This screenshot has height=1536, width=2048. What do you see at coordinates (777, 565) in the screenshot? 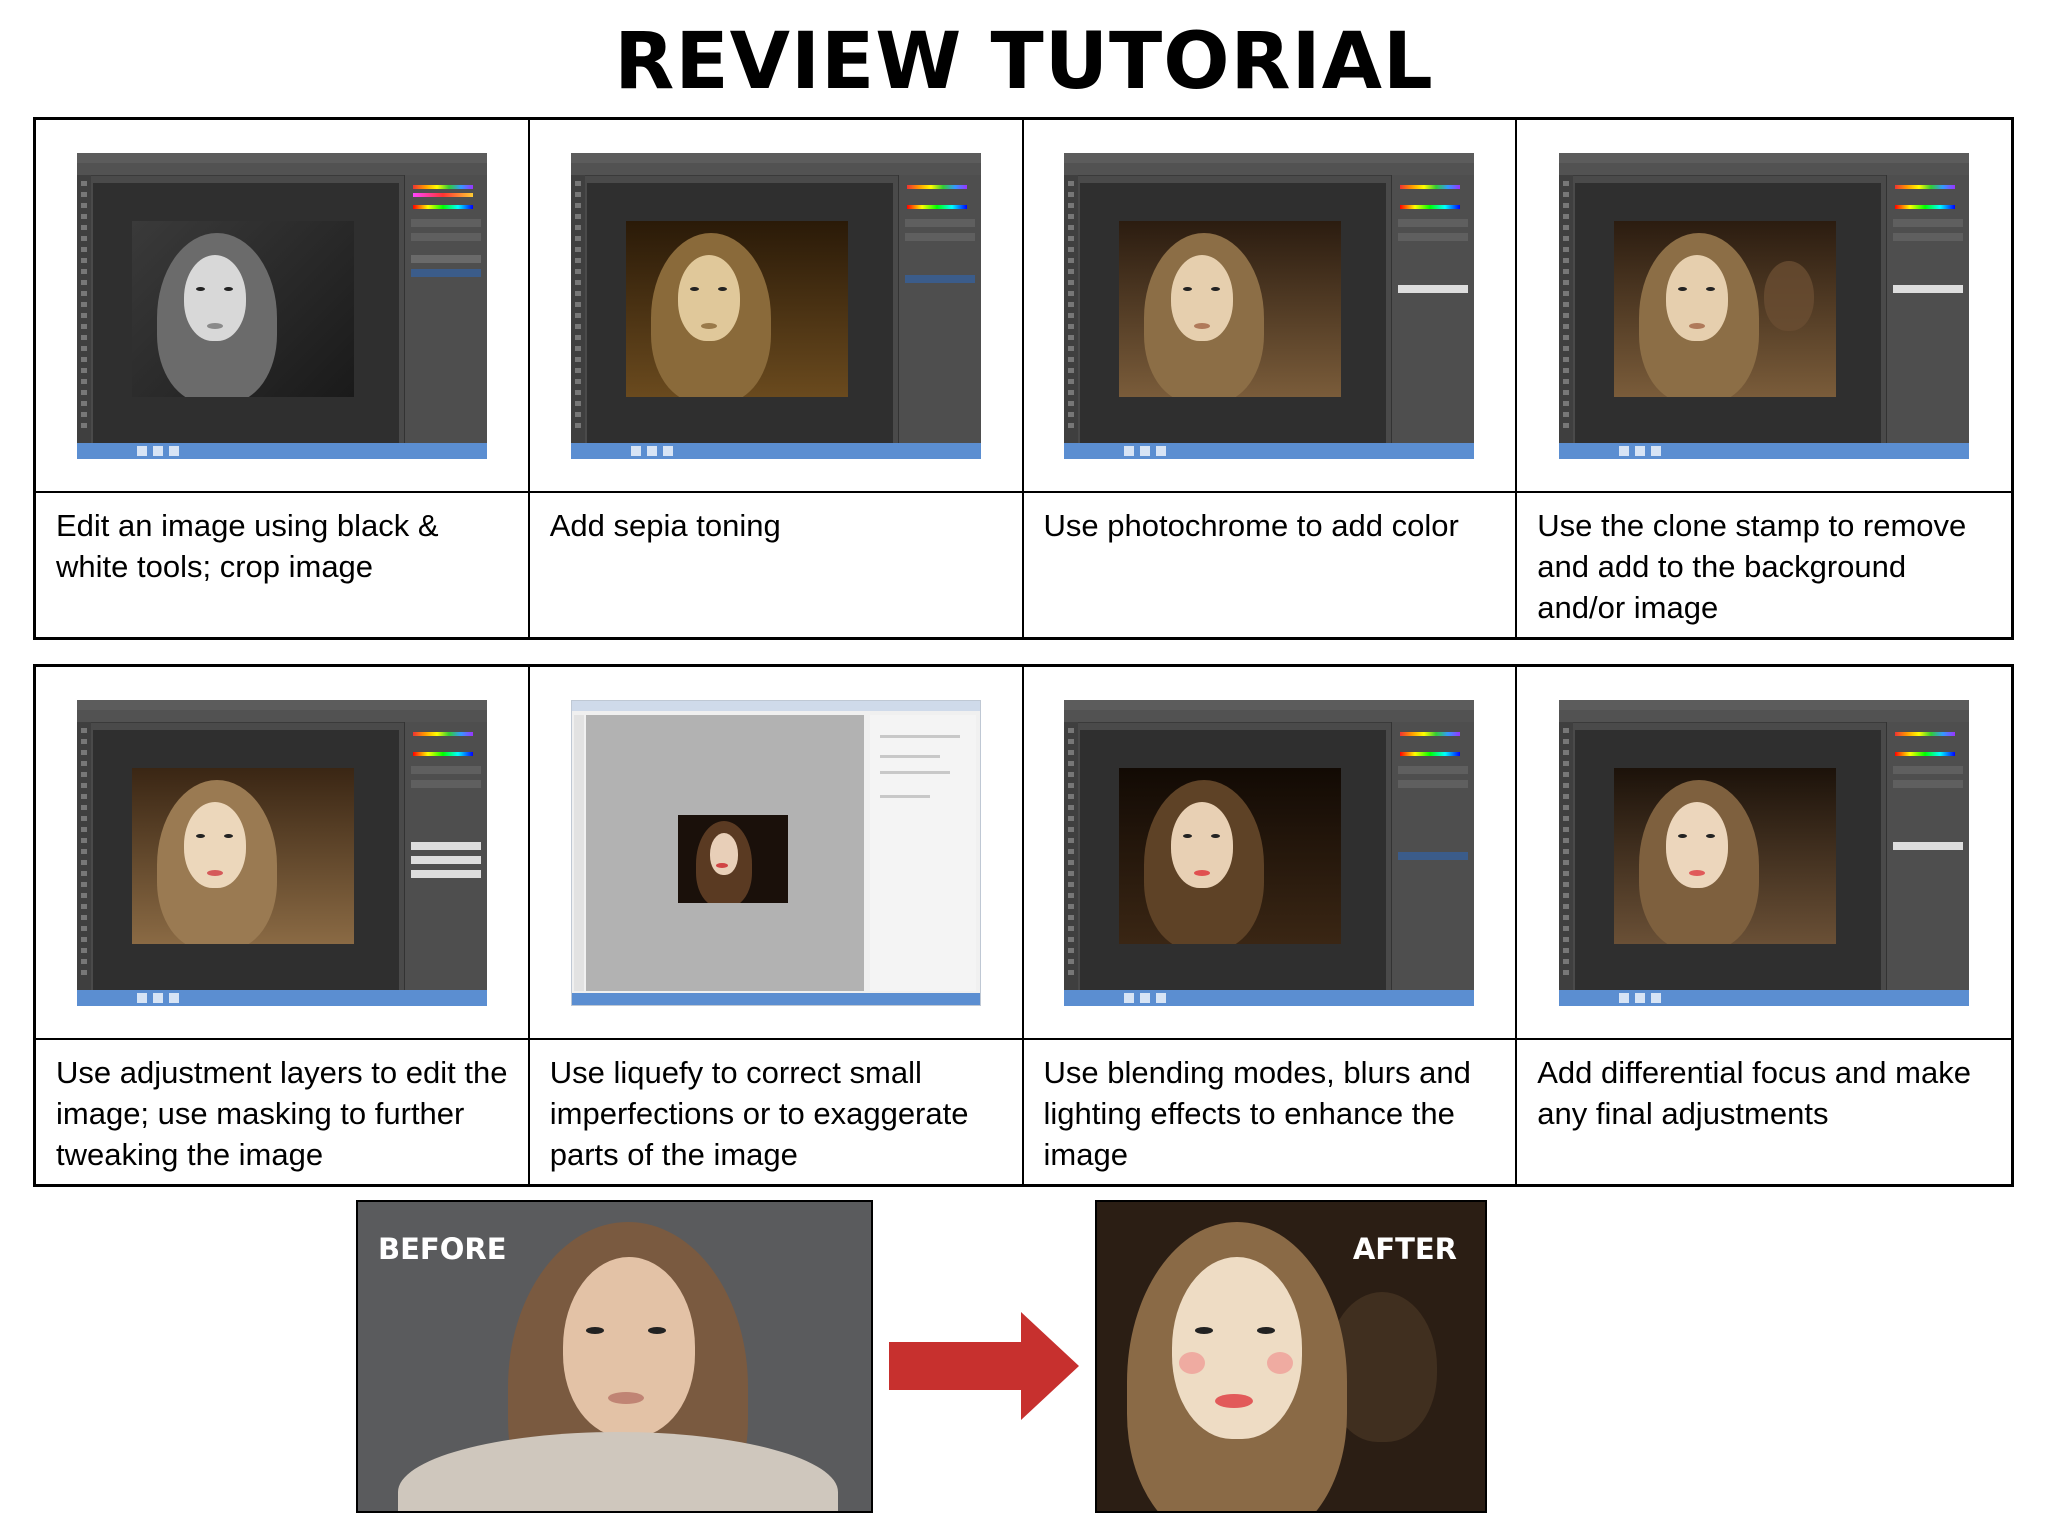
I see `step-2-caption-cell: Add sepia toning` at bounding box center [777, 565].